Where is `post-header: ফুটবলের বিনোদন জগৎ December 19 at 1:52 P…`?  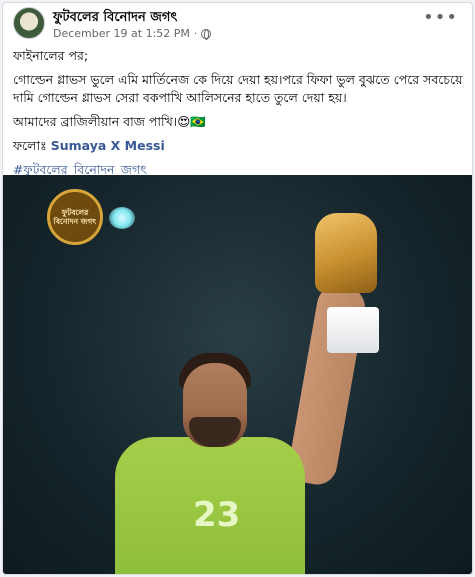
post-header: ফুটবলের বিনোদন জগৎ December 19 at 1:52 P… is located at coordinates (237, 24).